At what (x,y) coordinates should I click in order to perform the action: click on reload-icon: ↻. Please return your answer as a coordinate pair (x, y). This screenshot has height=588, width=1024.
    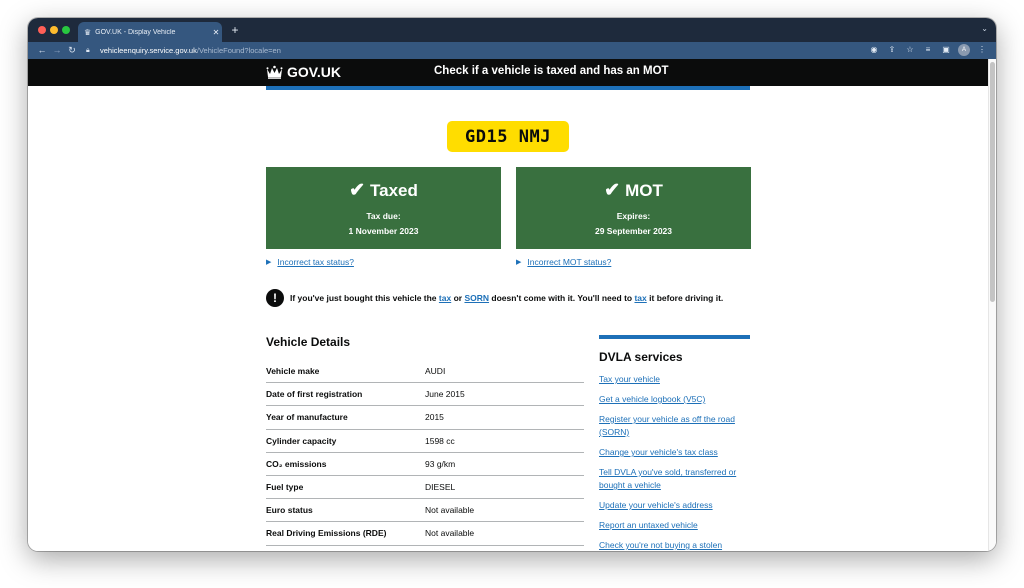
    Looking at the image, I should click on (72, 50).